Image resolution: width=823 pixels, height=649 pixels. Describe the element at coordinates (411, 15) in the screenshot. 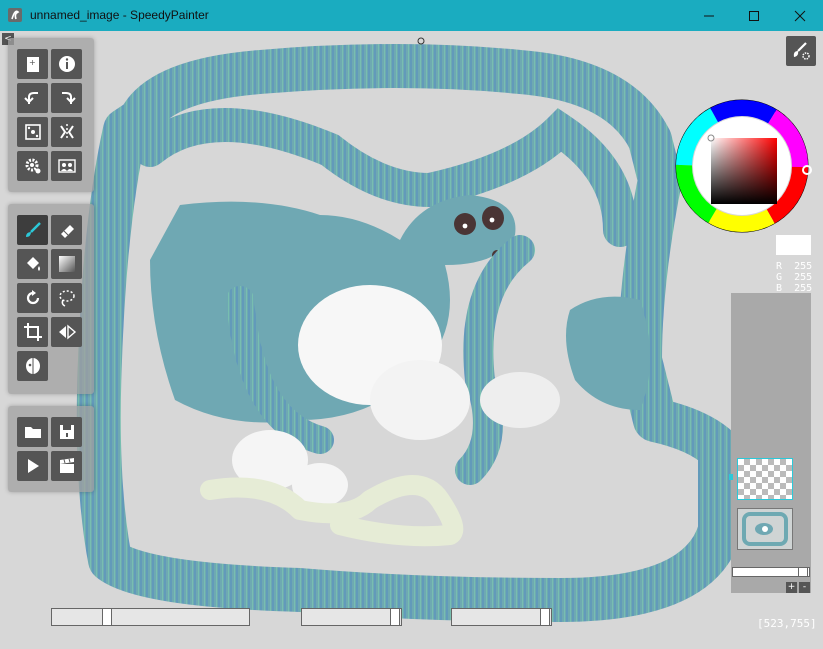

I see `title-bar: unnamed_image - SpeedyPainter` at that location.